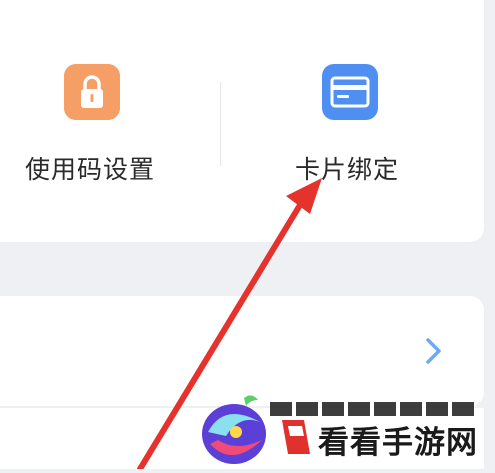 The height and width of the screenshot is (473, 495). Describe the element at coordinates (433, 351) in the screenshot. I see `chevron-right-icon` at that location.